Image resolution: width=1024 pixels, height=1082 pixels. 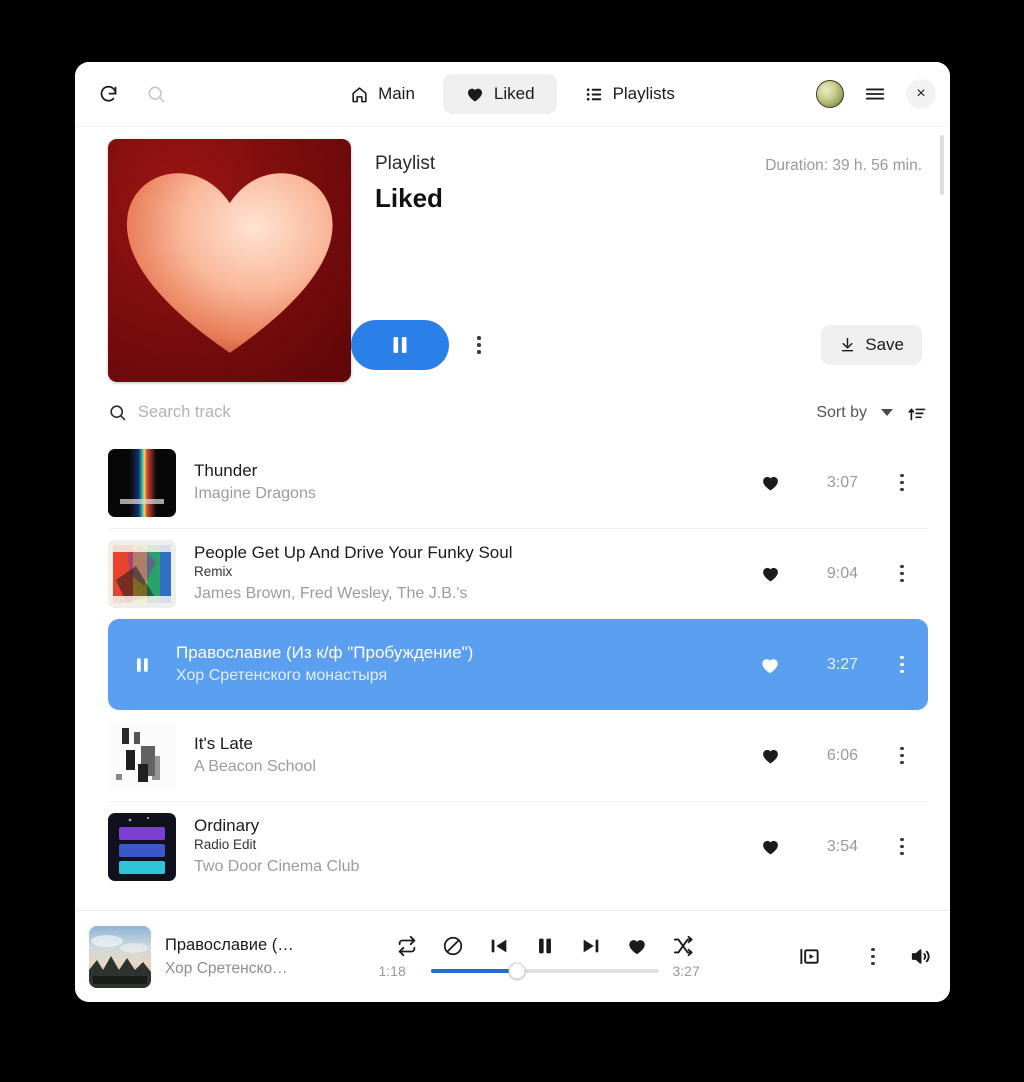 What do you see at coordinates (392, 970) in the screenshot?
I see `elapsed-time: 1:18` at bounding box center [392, 970].